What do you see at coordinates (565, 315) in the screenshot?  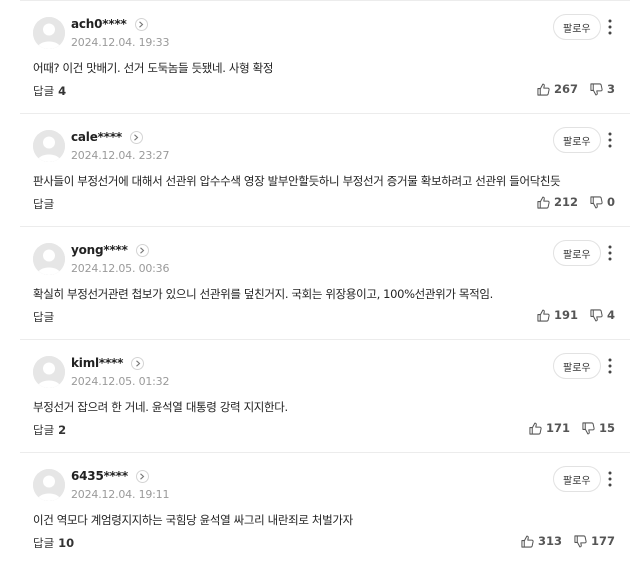 I see `like-count: 191` at bounding box center [565, 315].